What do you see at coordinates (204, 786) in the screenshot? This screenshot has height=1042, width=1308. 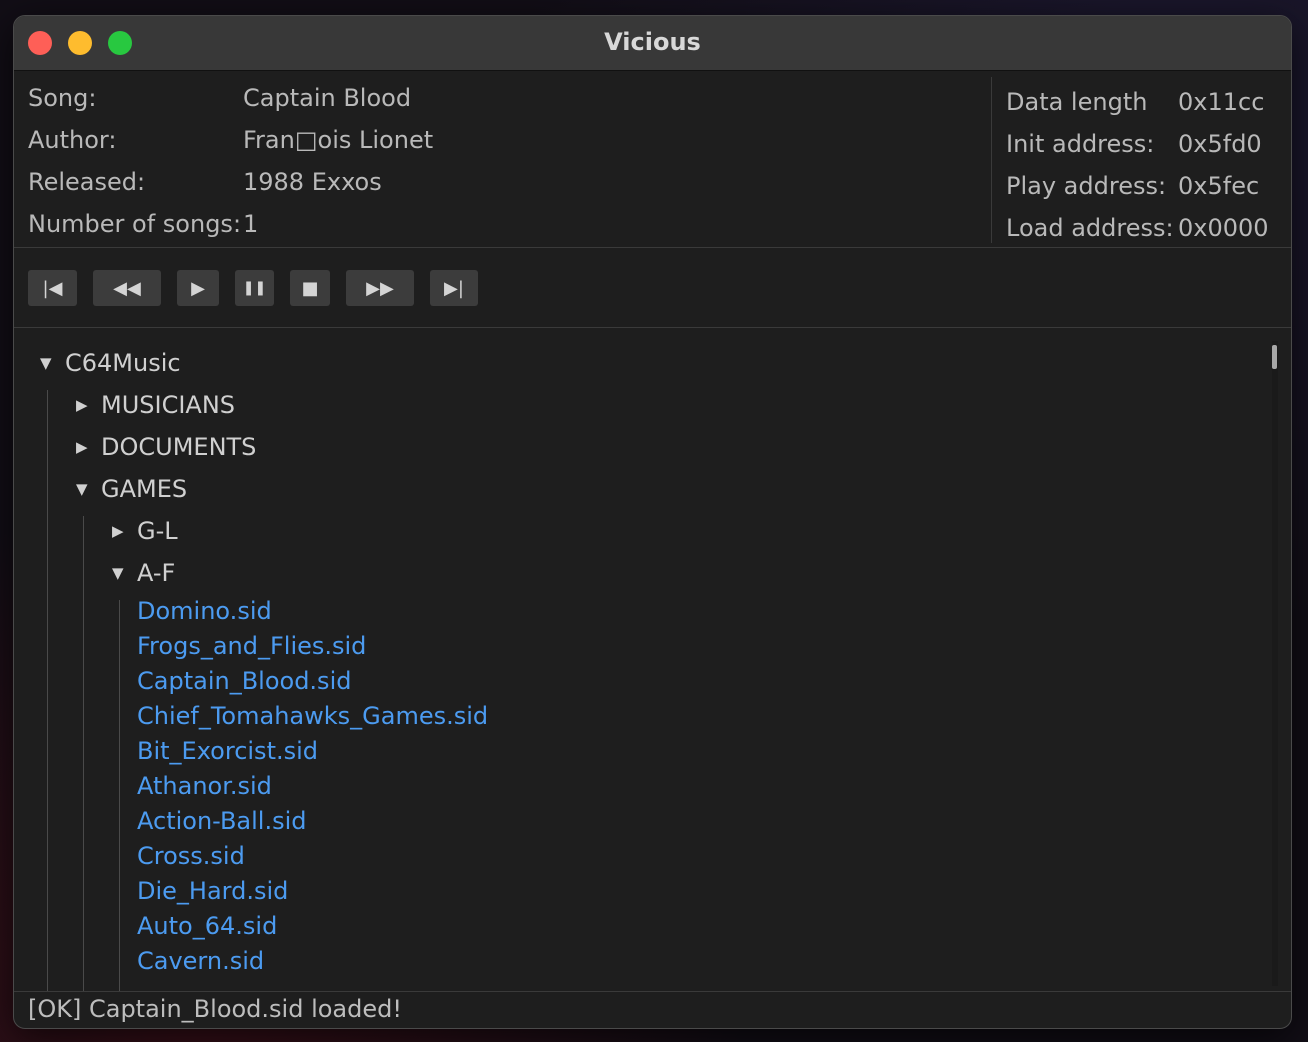 I see `file-item-athanor: Athanor.sid` at bounding box center [204, 786].